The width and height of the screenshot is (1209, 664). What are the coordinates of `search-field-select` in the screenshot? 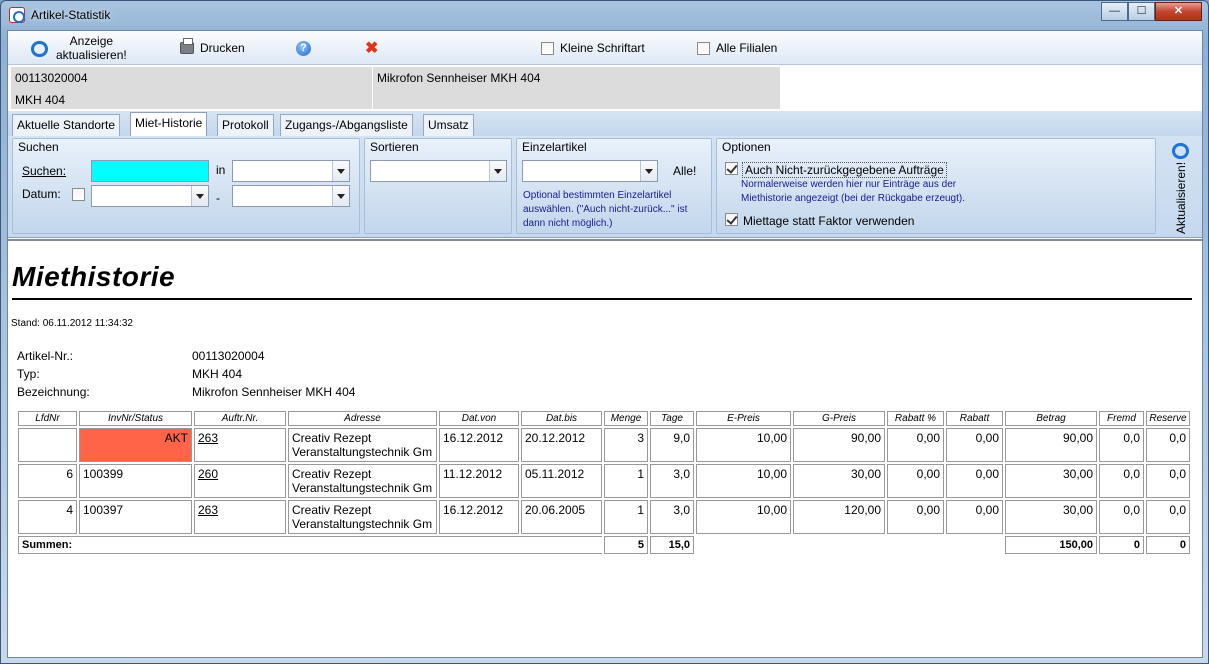 It's located at (291, 171).